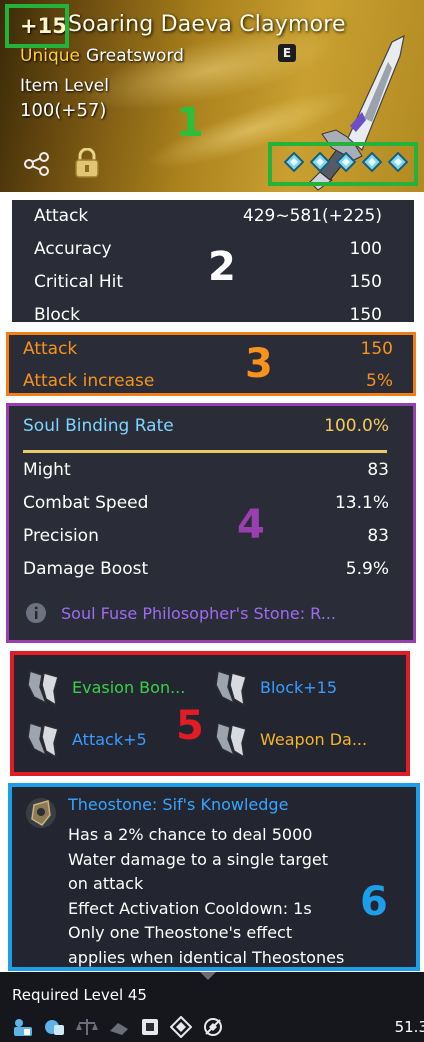  Describe the element at coordinates (190, 834) in the screenshot. I see `description-line: Has a 2% chance to deal 5000` at that location.